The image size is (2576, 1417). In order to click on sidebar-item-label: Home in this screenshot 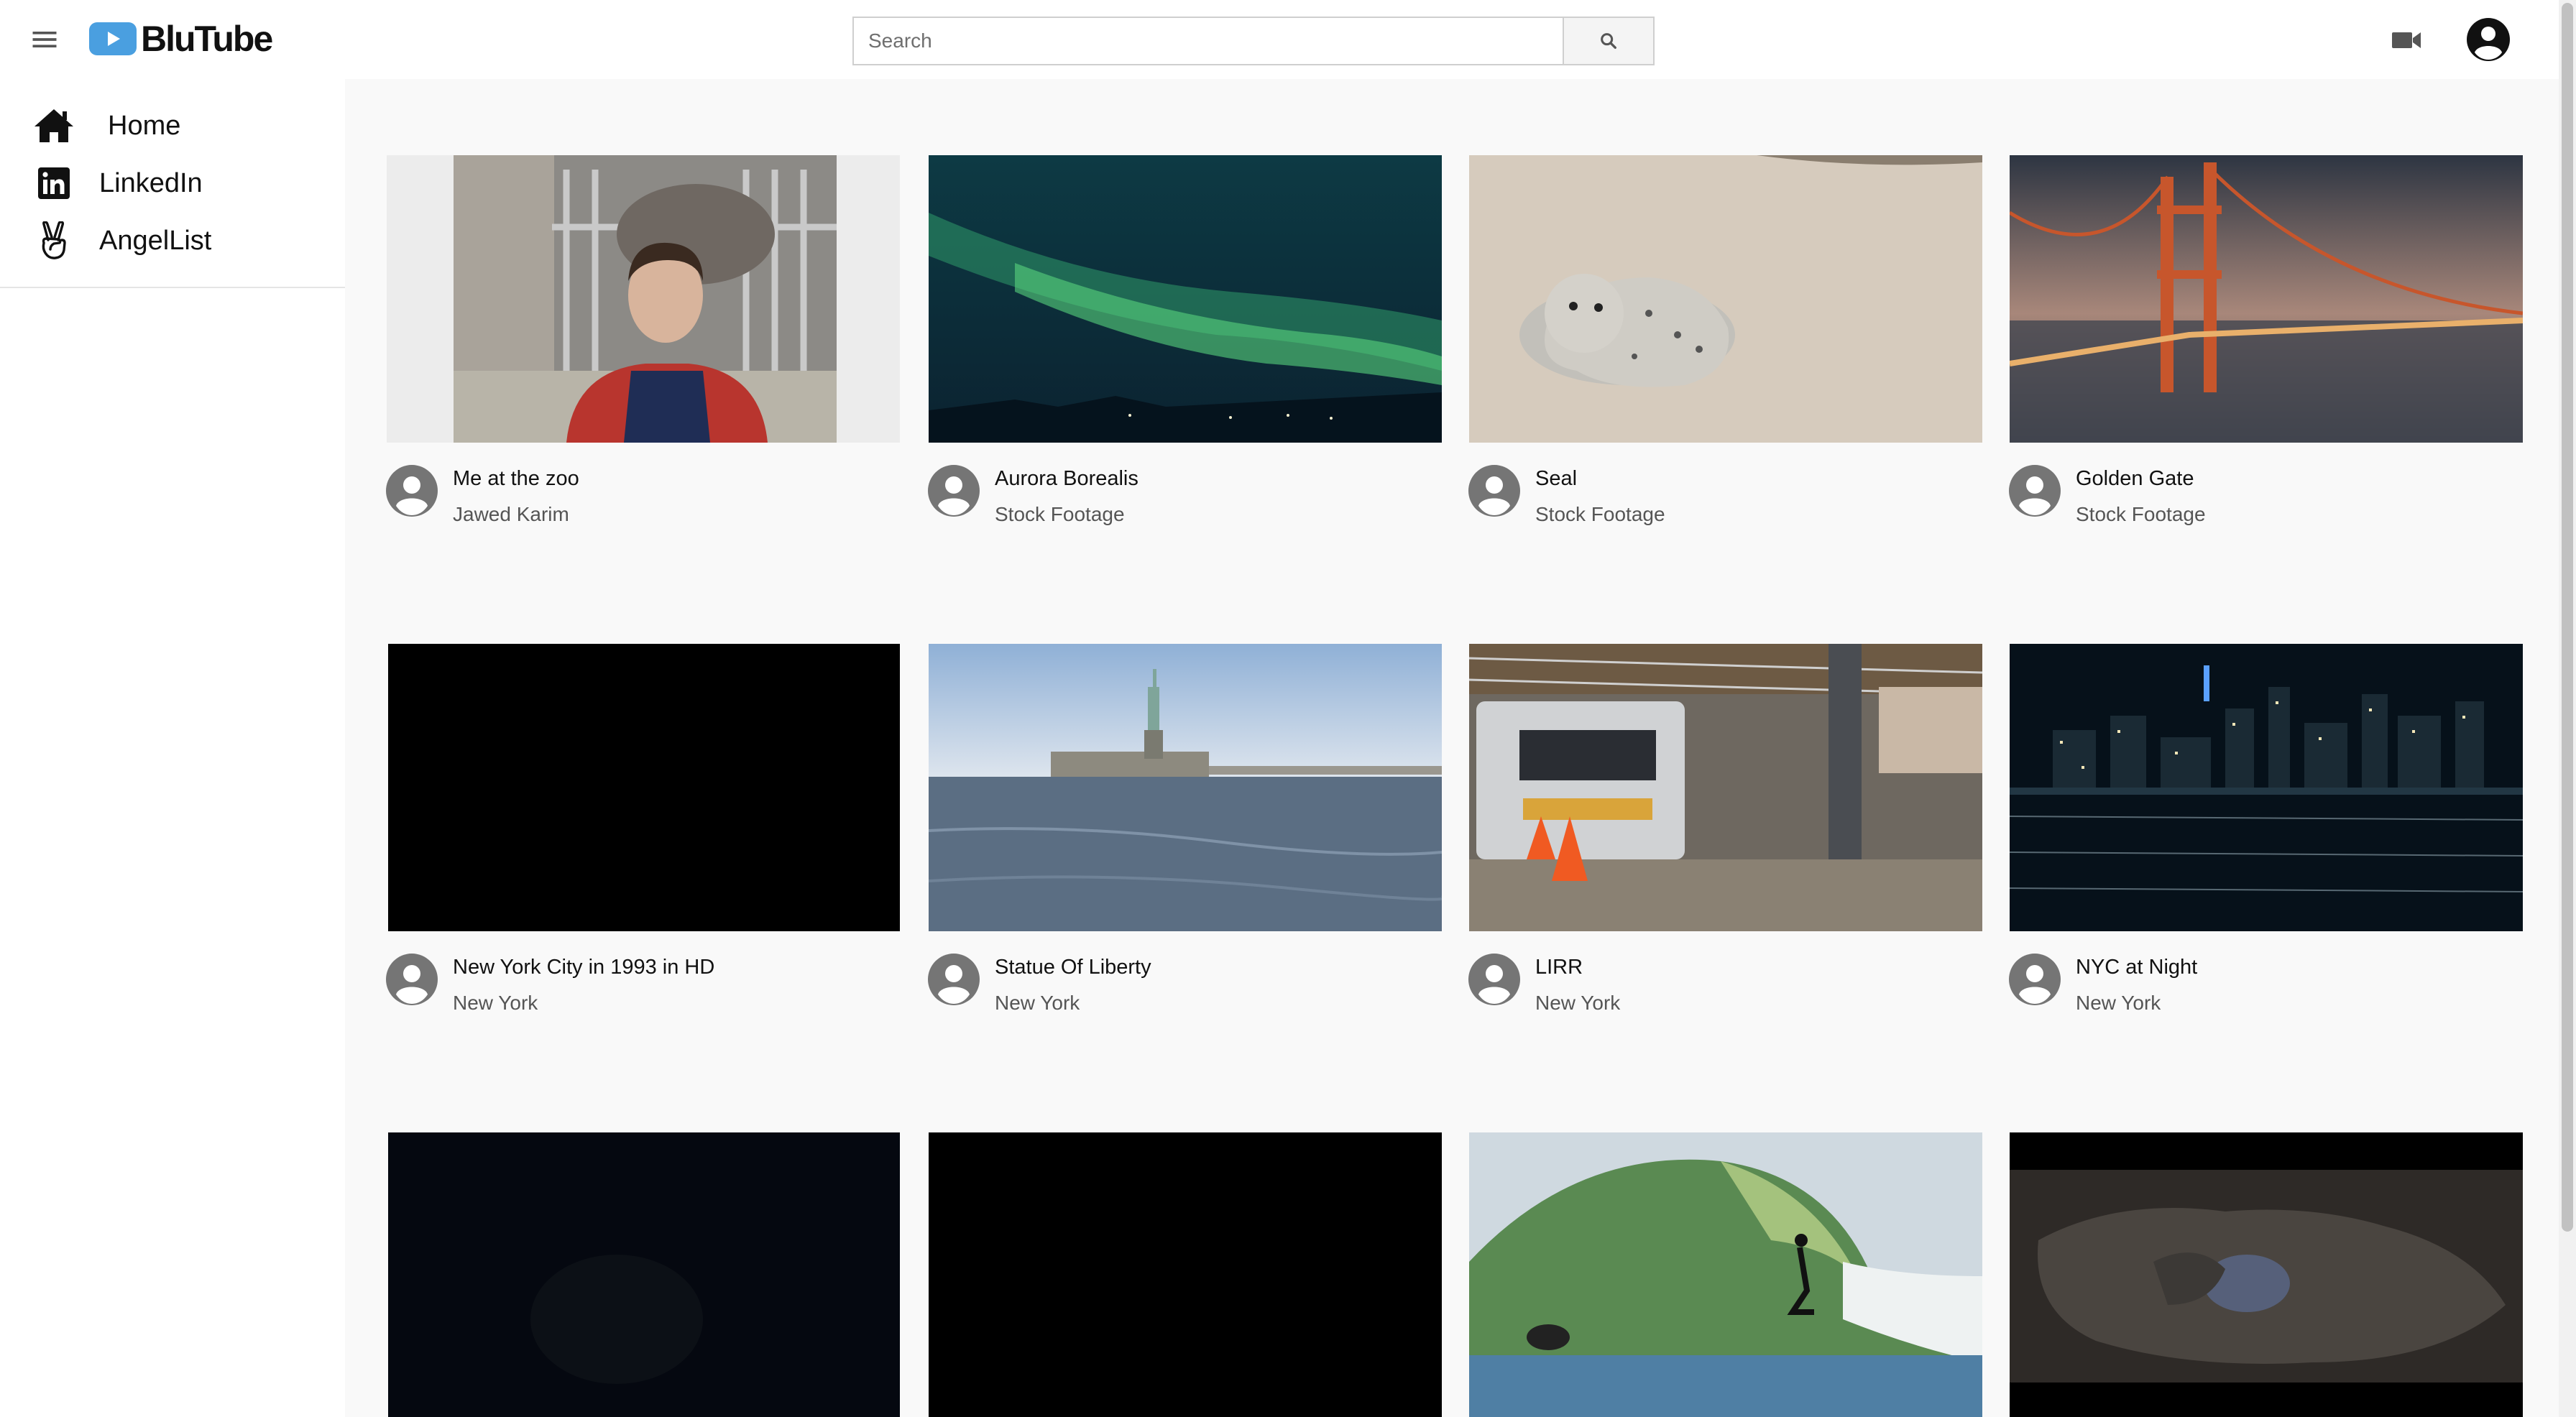, I will do `click(144, 126)`.